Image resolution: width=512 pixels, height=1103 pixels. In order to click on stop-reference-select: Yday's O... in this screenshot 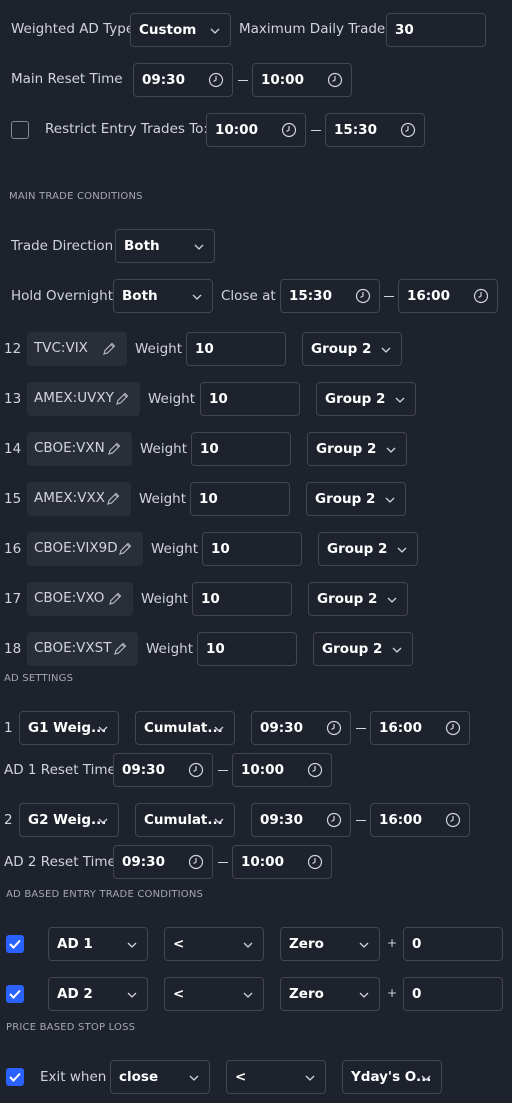, I will do `click(392, 1077)`.